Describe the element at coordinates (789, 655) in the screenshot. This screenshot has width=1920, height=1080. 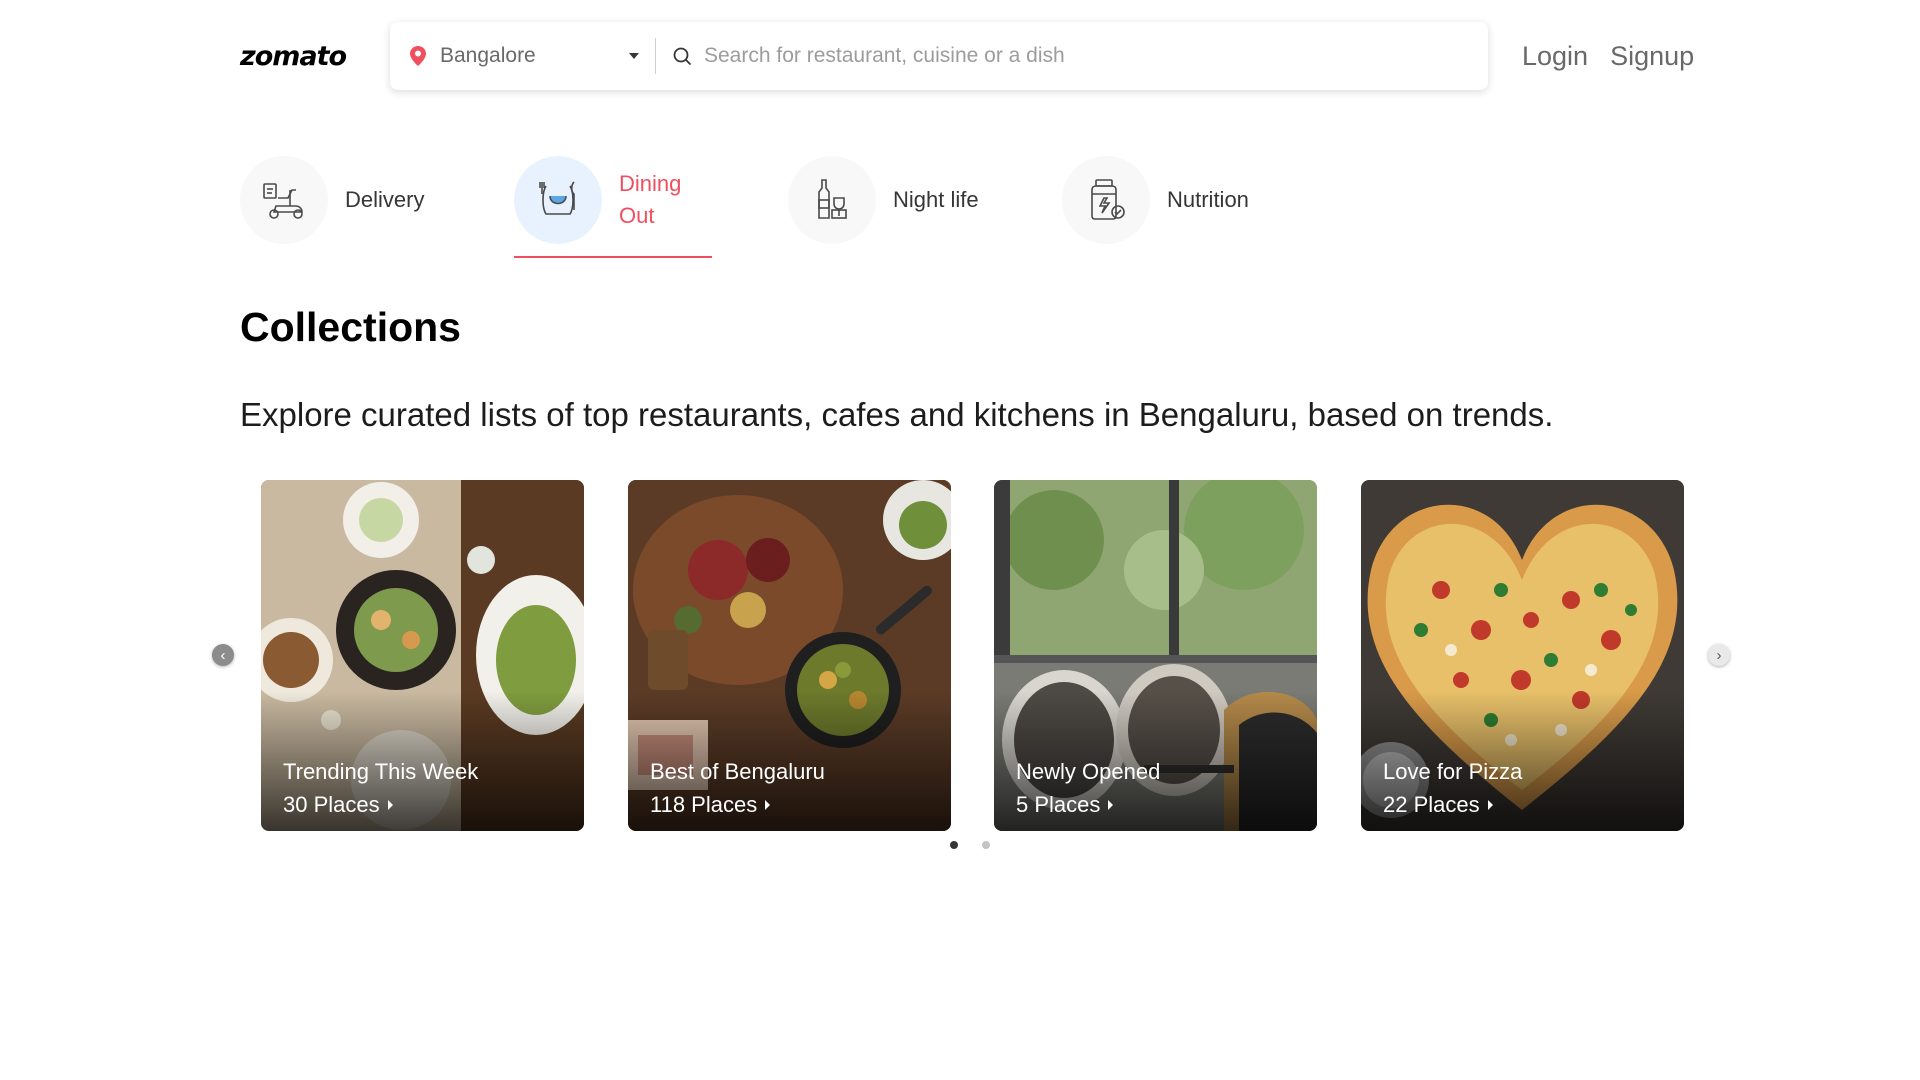
I see `collection-card: Best of Bengaluru 118 Places` at that location.